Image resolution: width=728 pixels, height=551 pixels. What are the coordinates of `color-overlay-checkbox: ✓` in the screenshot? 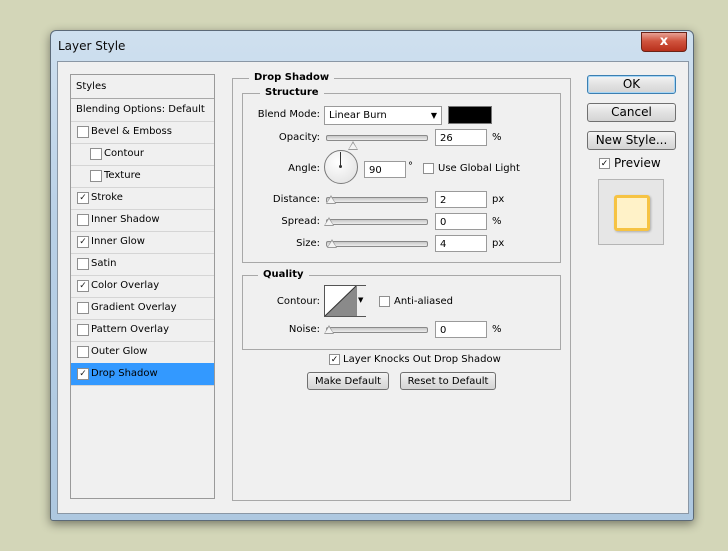 It's located at (83, 286).